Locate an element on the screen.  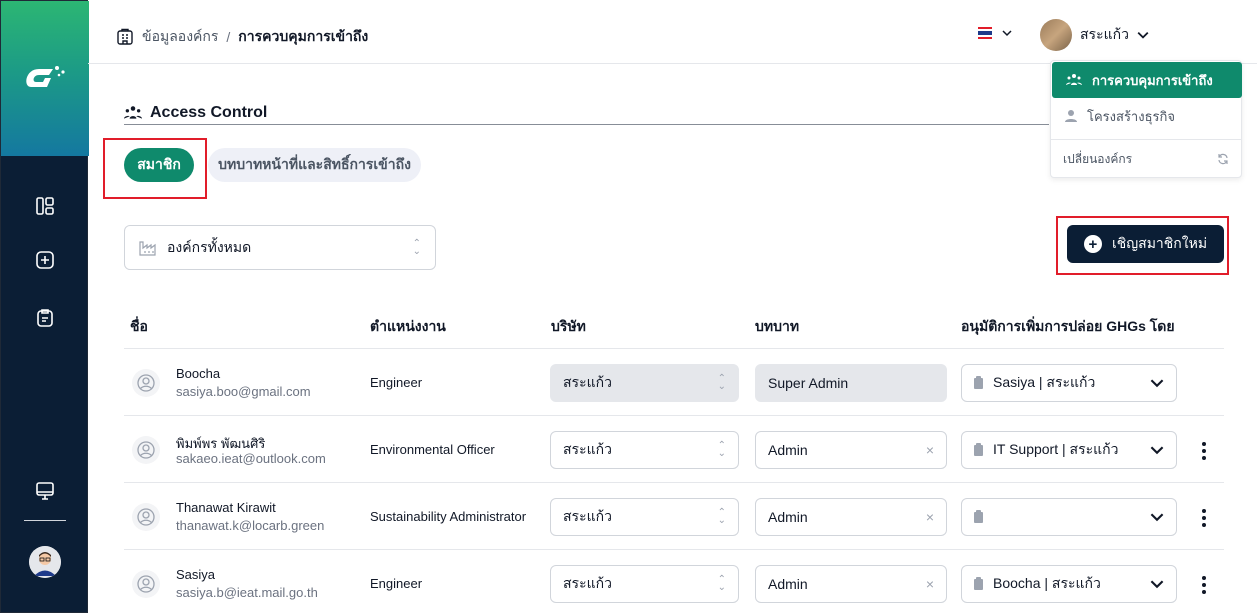
refresh-icon is located at coordinates (1223, 159).